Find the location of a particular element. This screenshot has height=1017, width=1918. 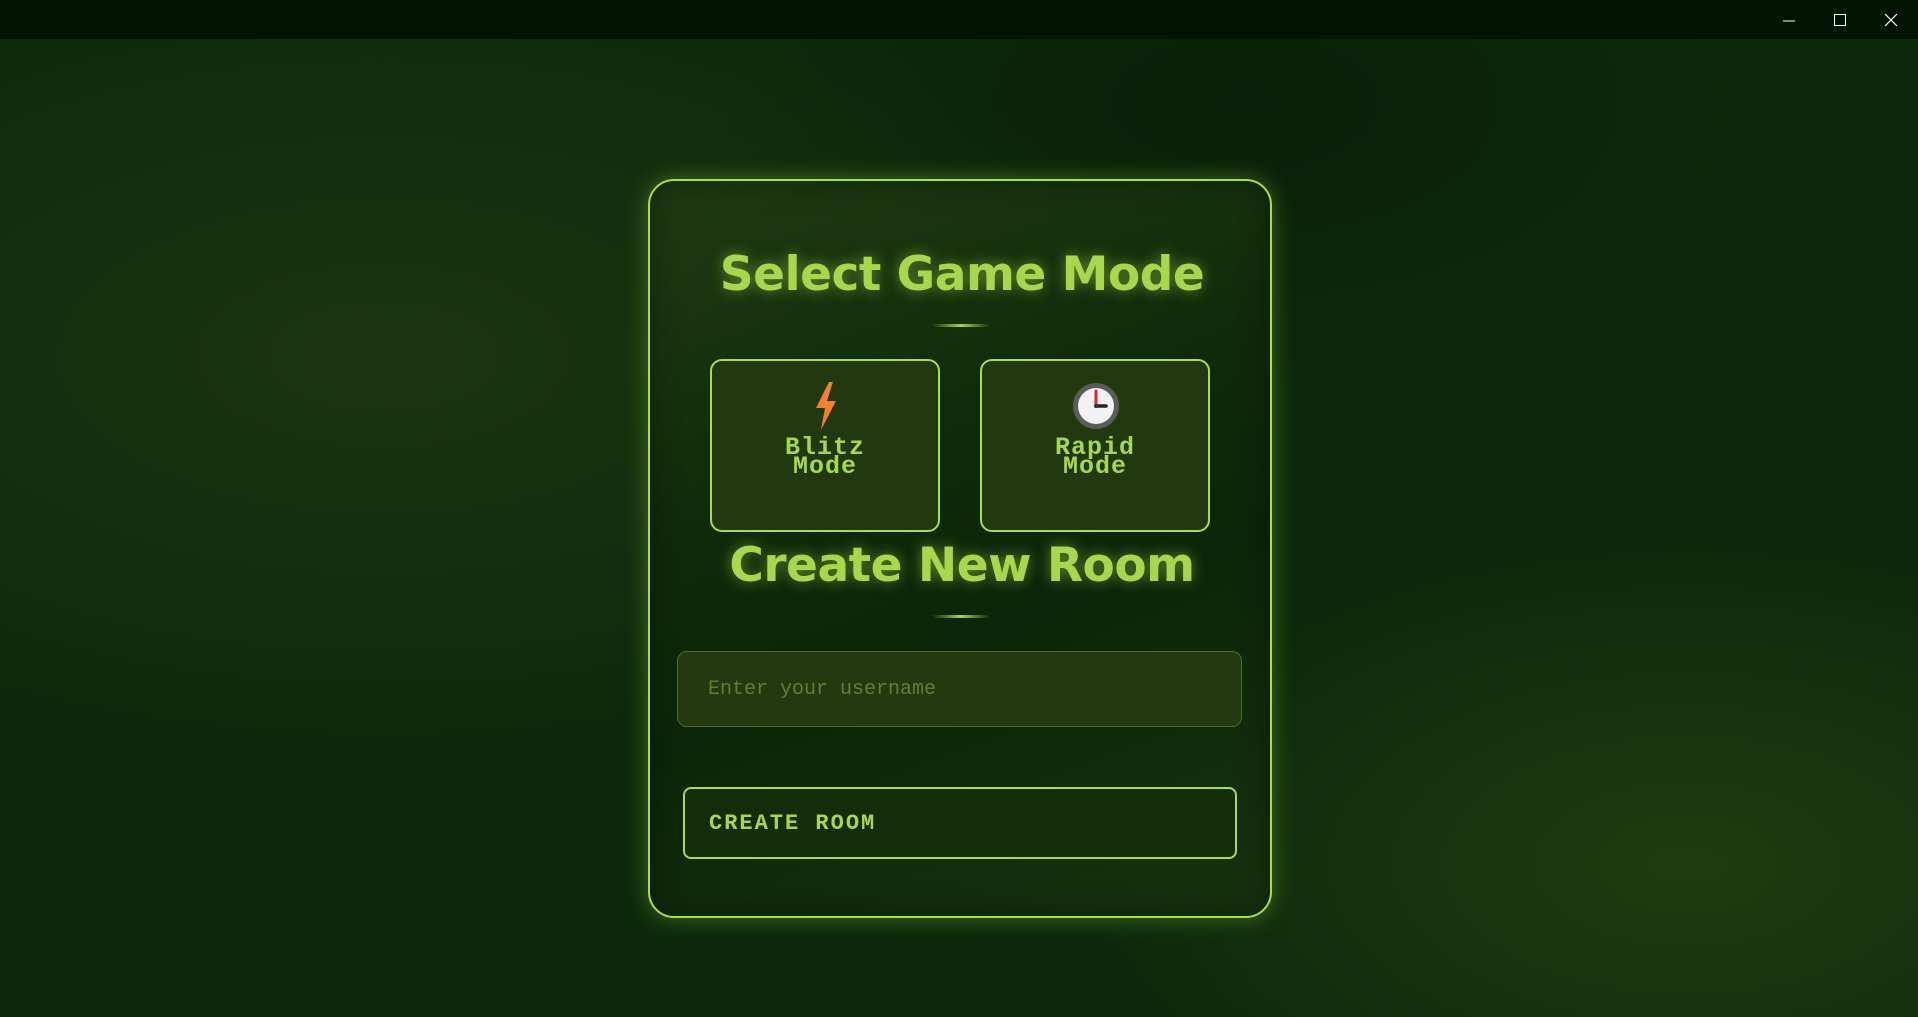

rapid-mode-button: Rapid Mode is located at coordinates (1095, 445).